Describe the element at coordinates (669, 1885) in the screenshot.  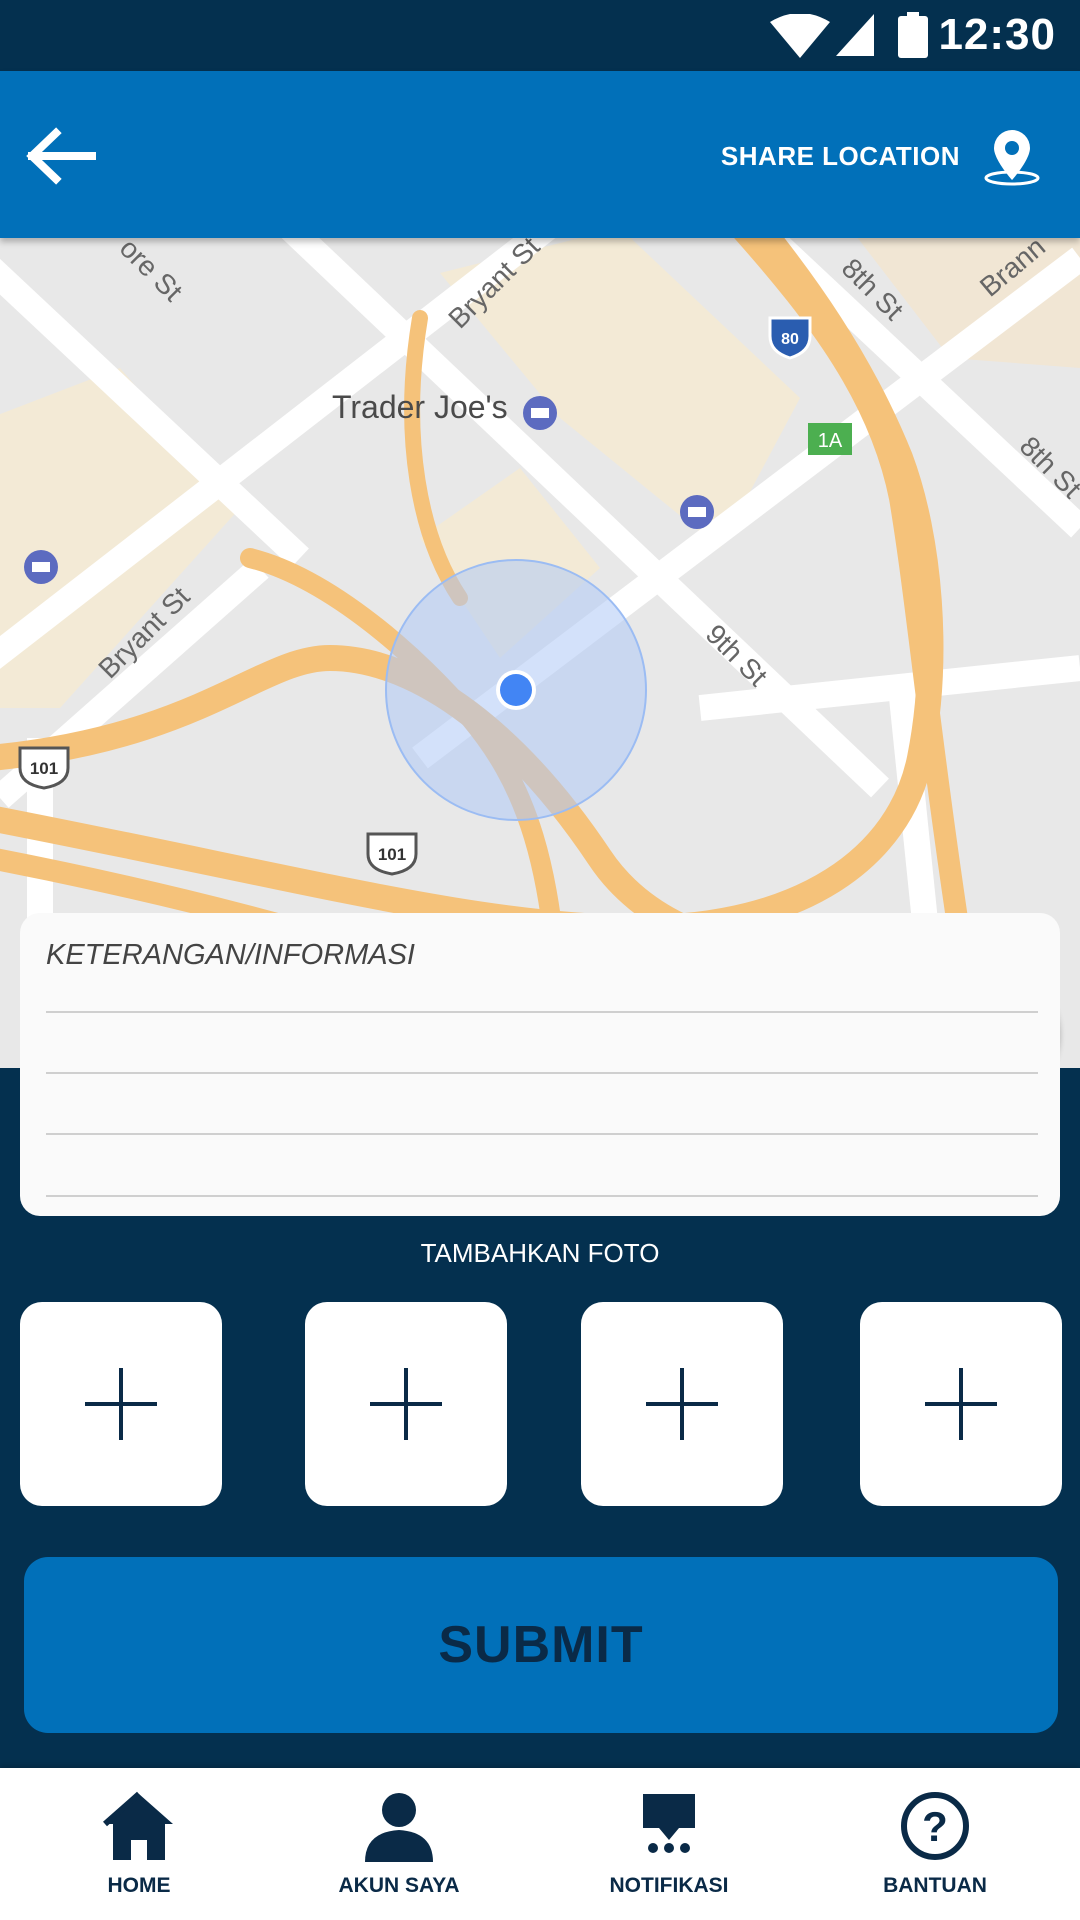
I see `nav-label-notification: NOTIFIKASI` at that location.